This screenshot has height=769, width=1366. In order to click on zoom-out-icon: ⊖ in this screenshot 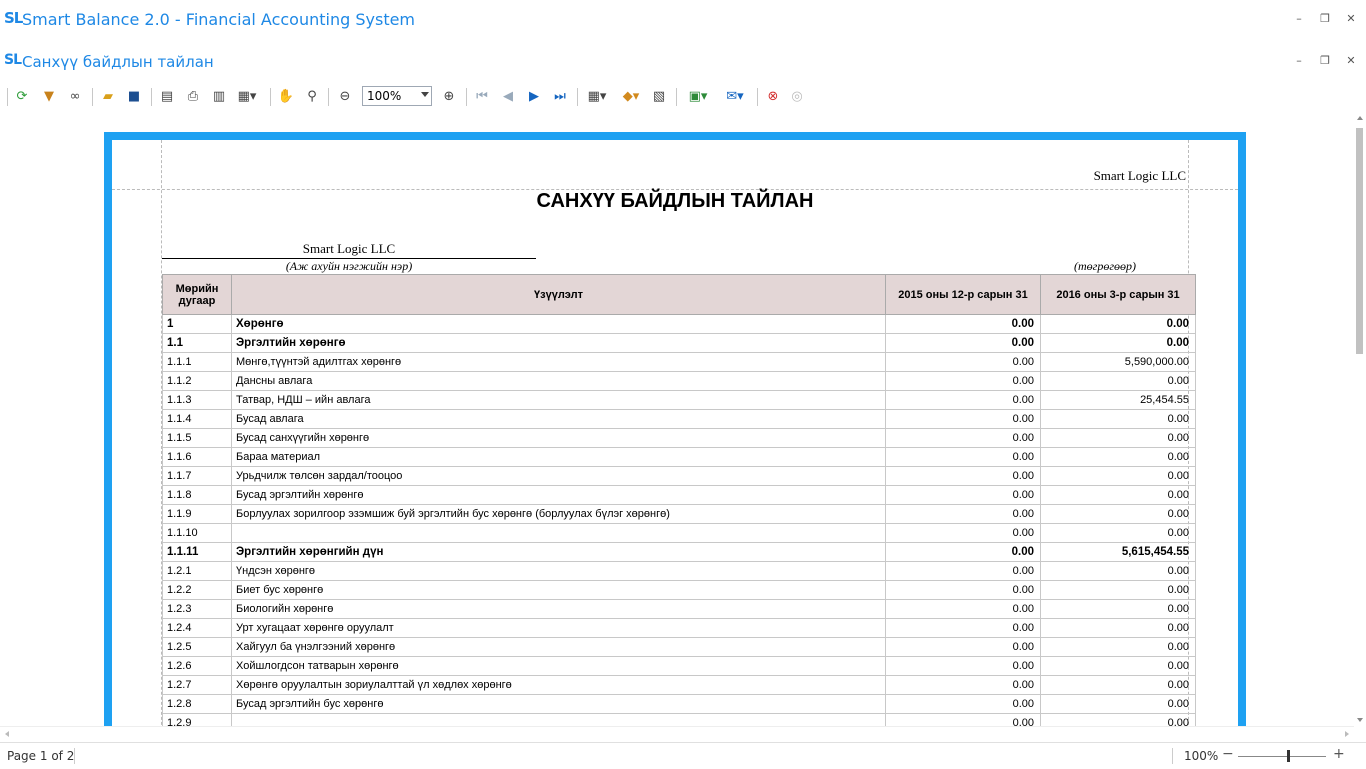, I will do `click(345, 96)`.